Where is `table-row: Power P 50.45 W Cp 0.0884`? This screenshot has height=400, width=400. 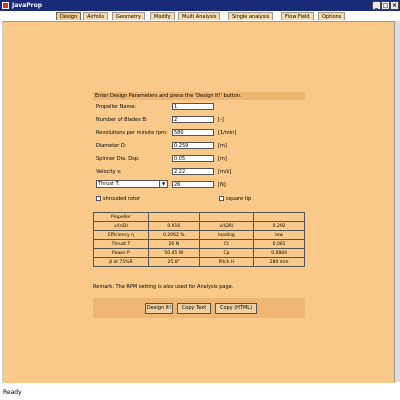 table-row: Power P 50.45 W Cp 0.0884 is located at coordinates (199, 253).